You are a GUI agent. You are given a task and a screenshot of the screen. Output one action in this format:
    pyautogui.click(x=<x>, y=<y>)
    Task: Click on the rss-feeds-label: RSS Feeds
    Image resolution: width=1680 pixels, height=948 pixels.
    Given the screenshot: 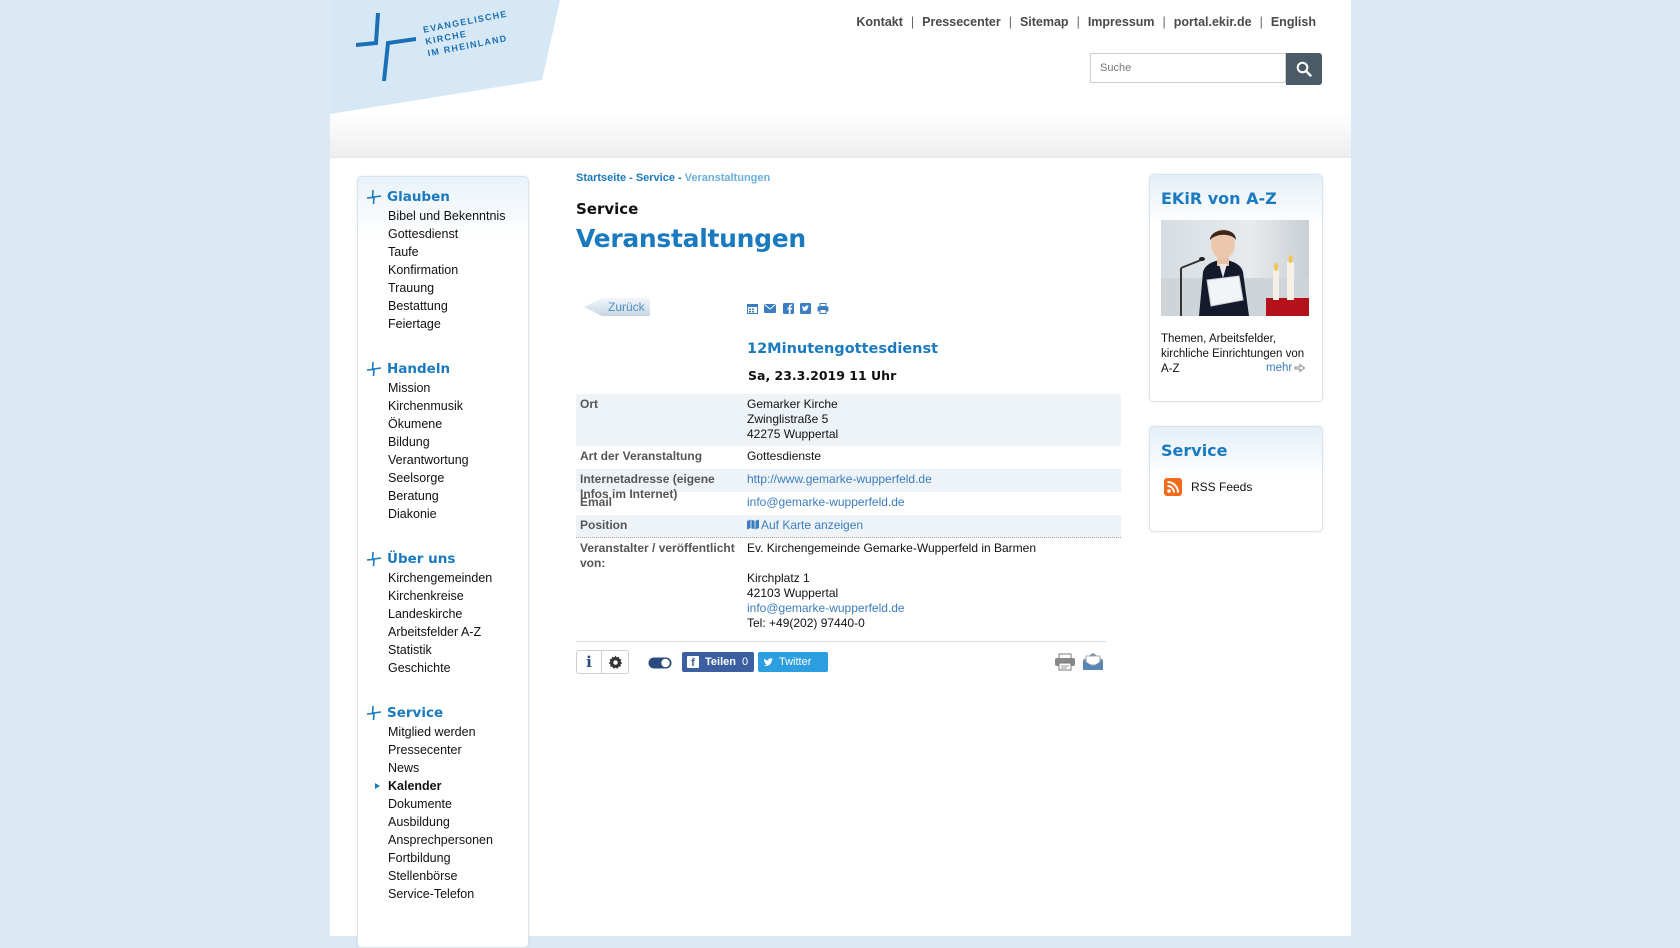 What is the action you would take?
    pyautogui.click(x=1222, y=487)
    